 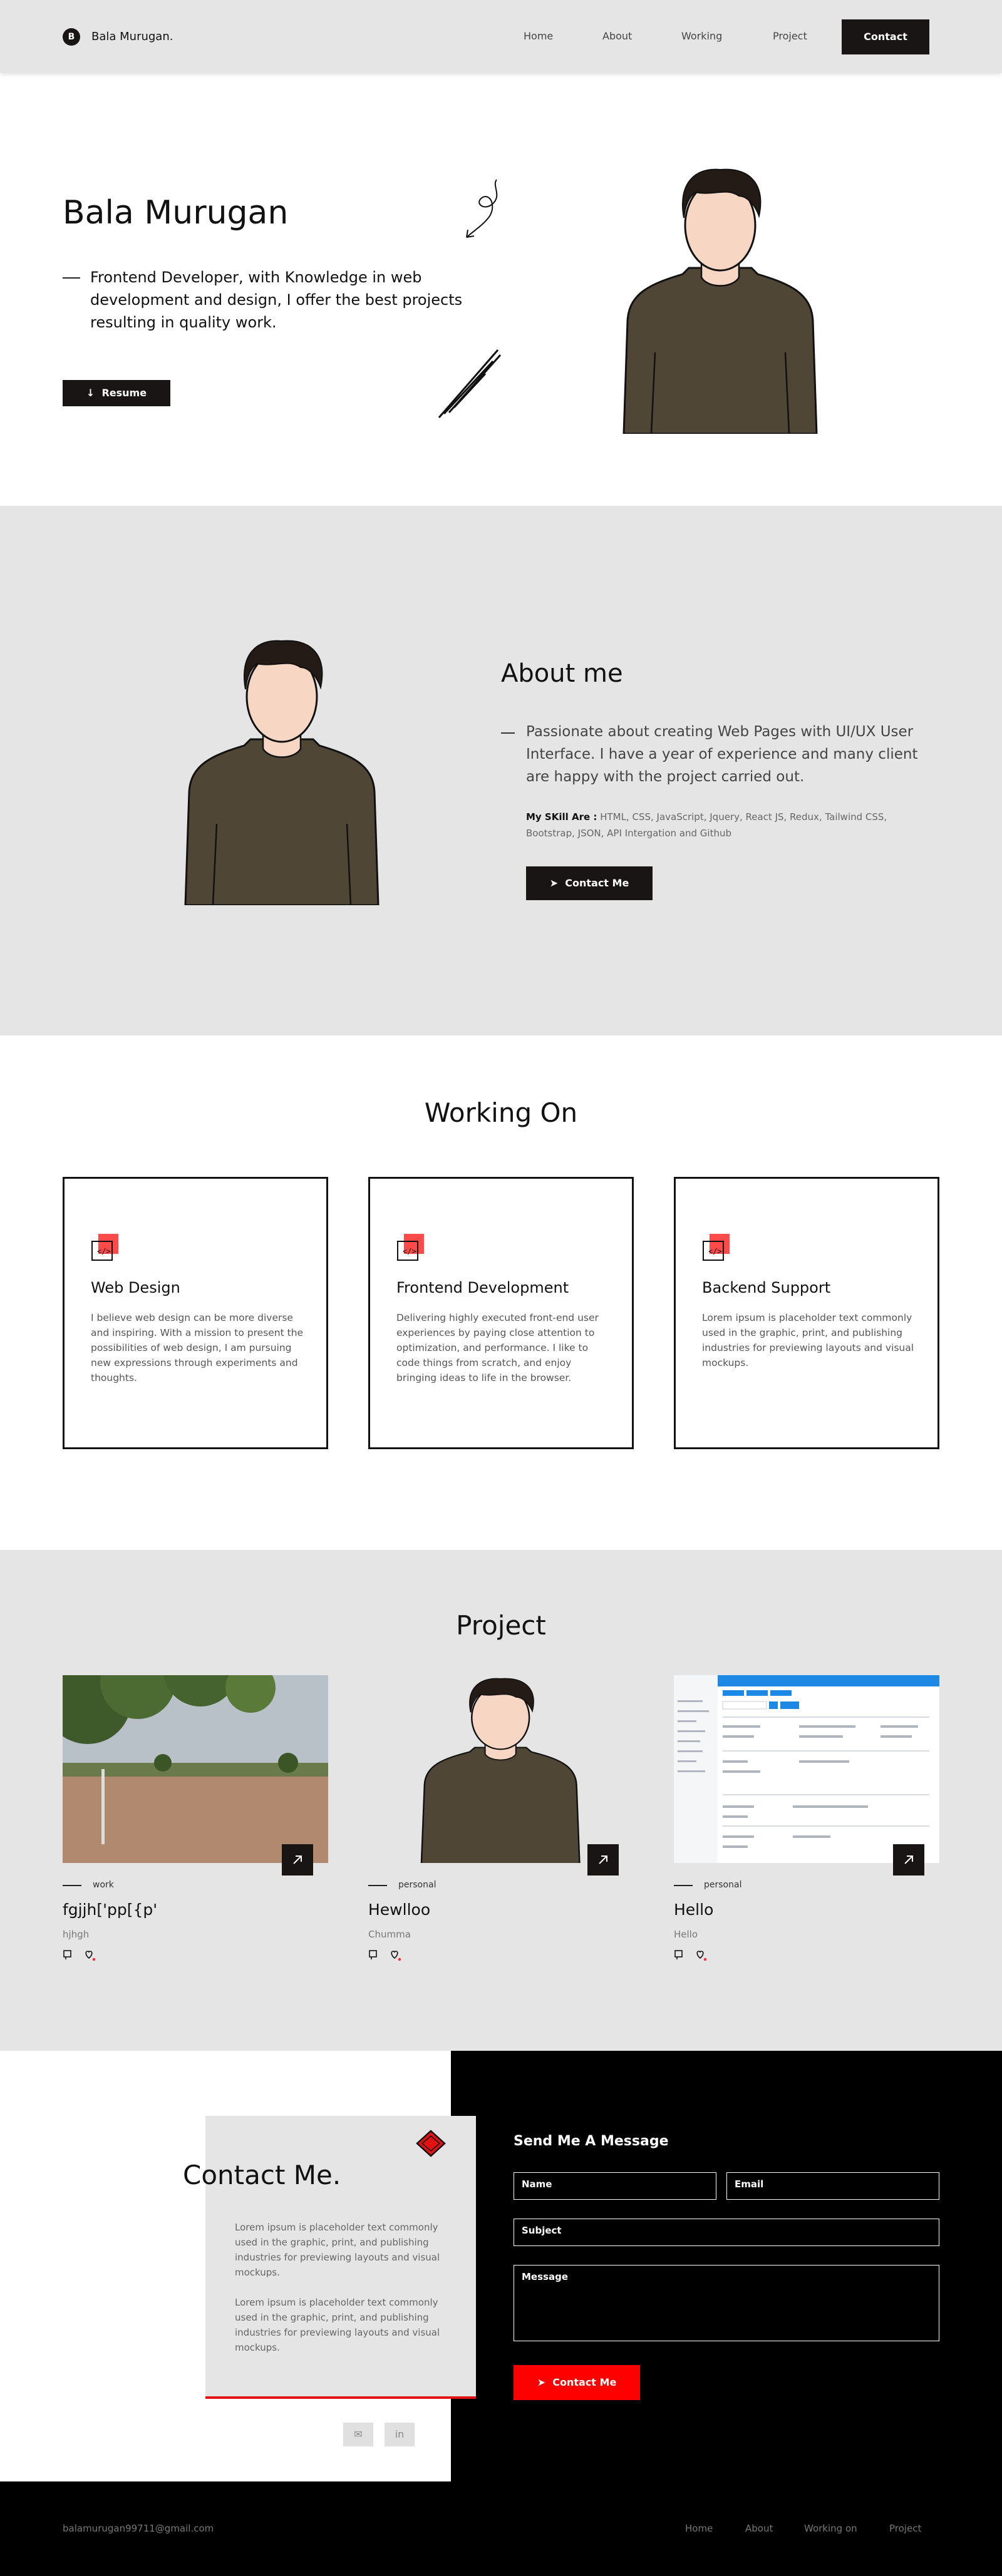 What do you see at coordinates (508, 733) in the screenshot?
I see `about-dash` at bounding box center [508, 733].